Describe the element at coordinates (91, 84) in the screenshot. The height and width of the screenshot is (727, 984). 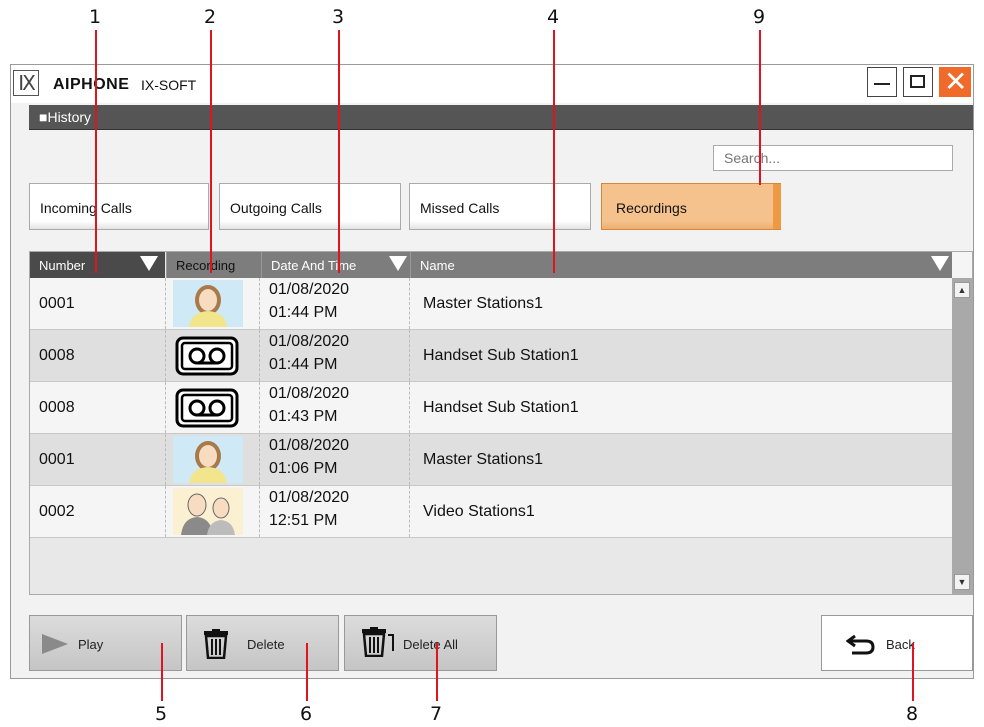
I see `brand-name: AIPHONE` at that location.